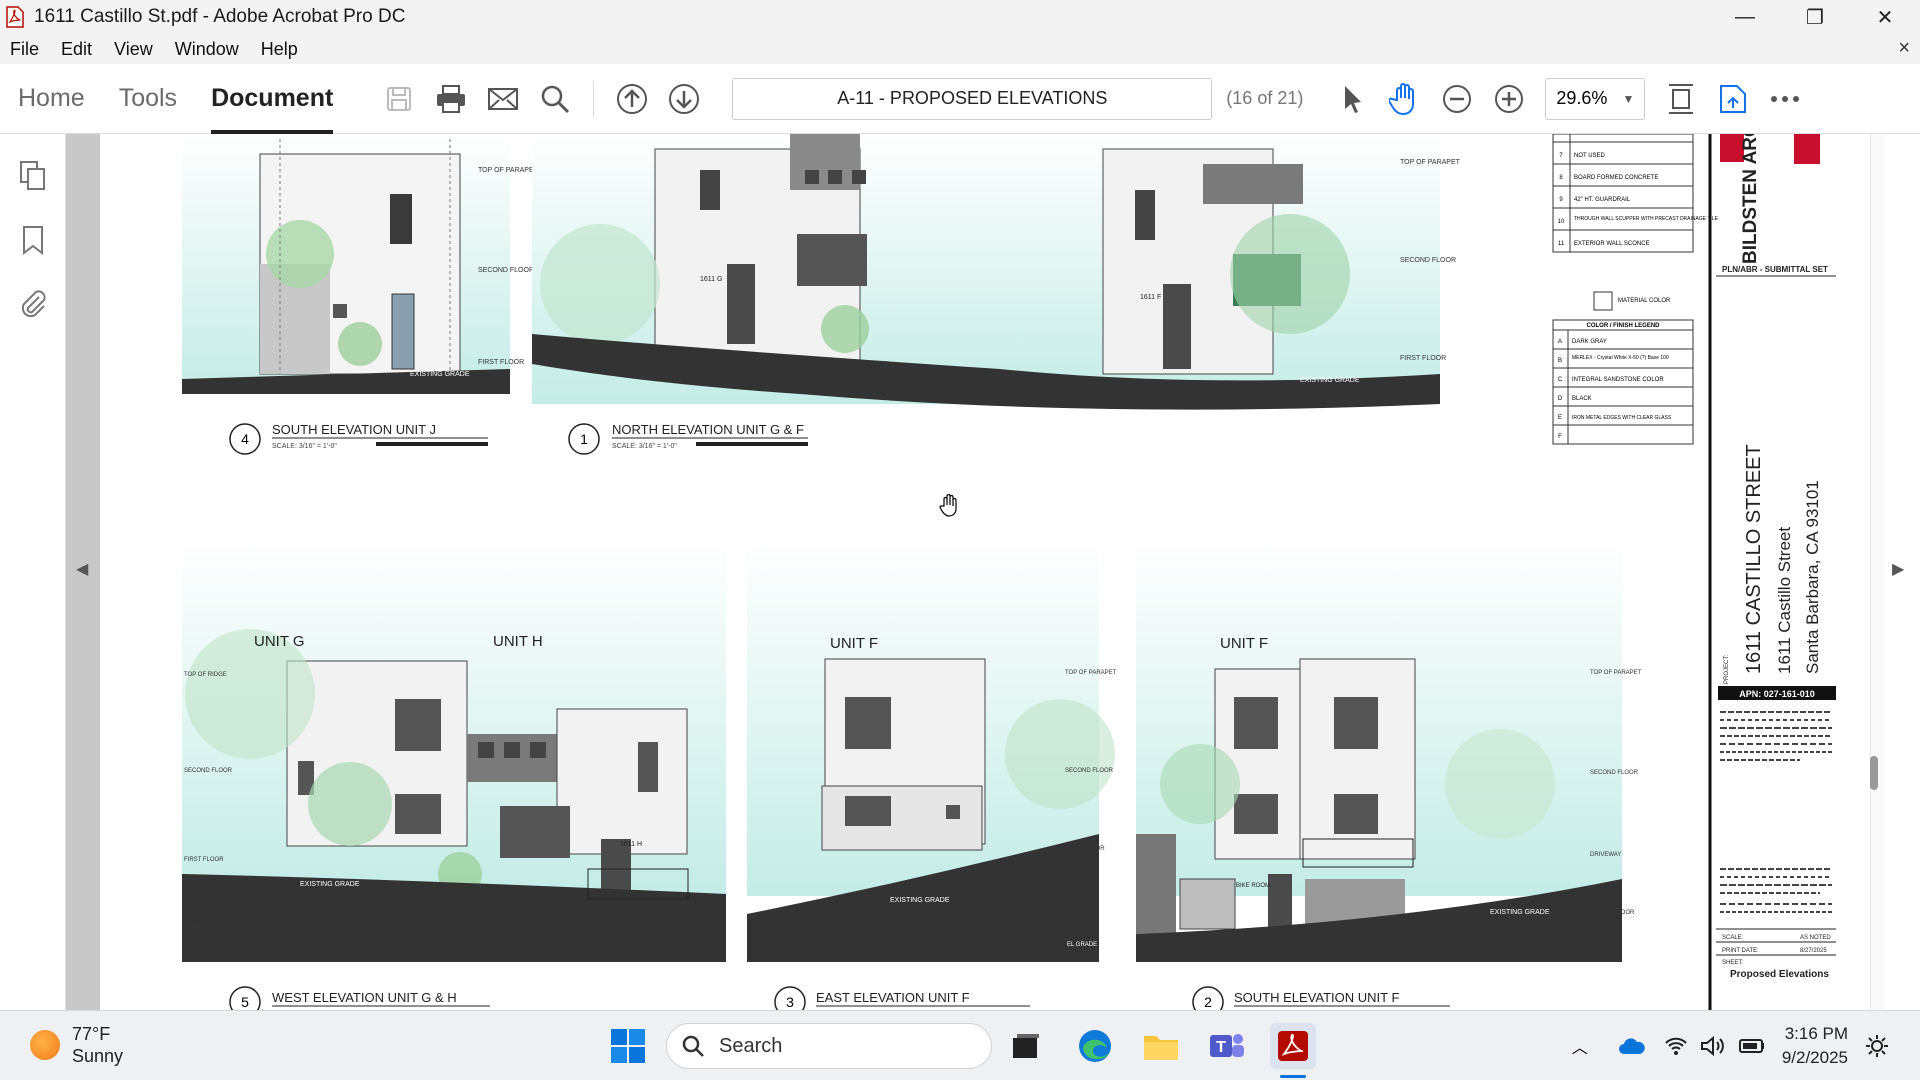 The image size is (1920, 1080). What do you see at coordinates (1026, 1046) in the screenshot?
I see `task-view-icon` at bounding box center [1026, 1046].